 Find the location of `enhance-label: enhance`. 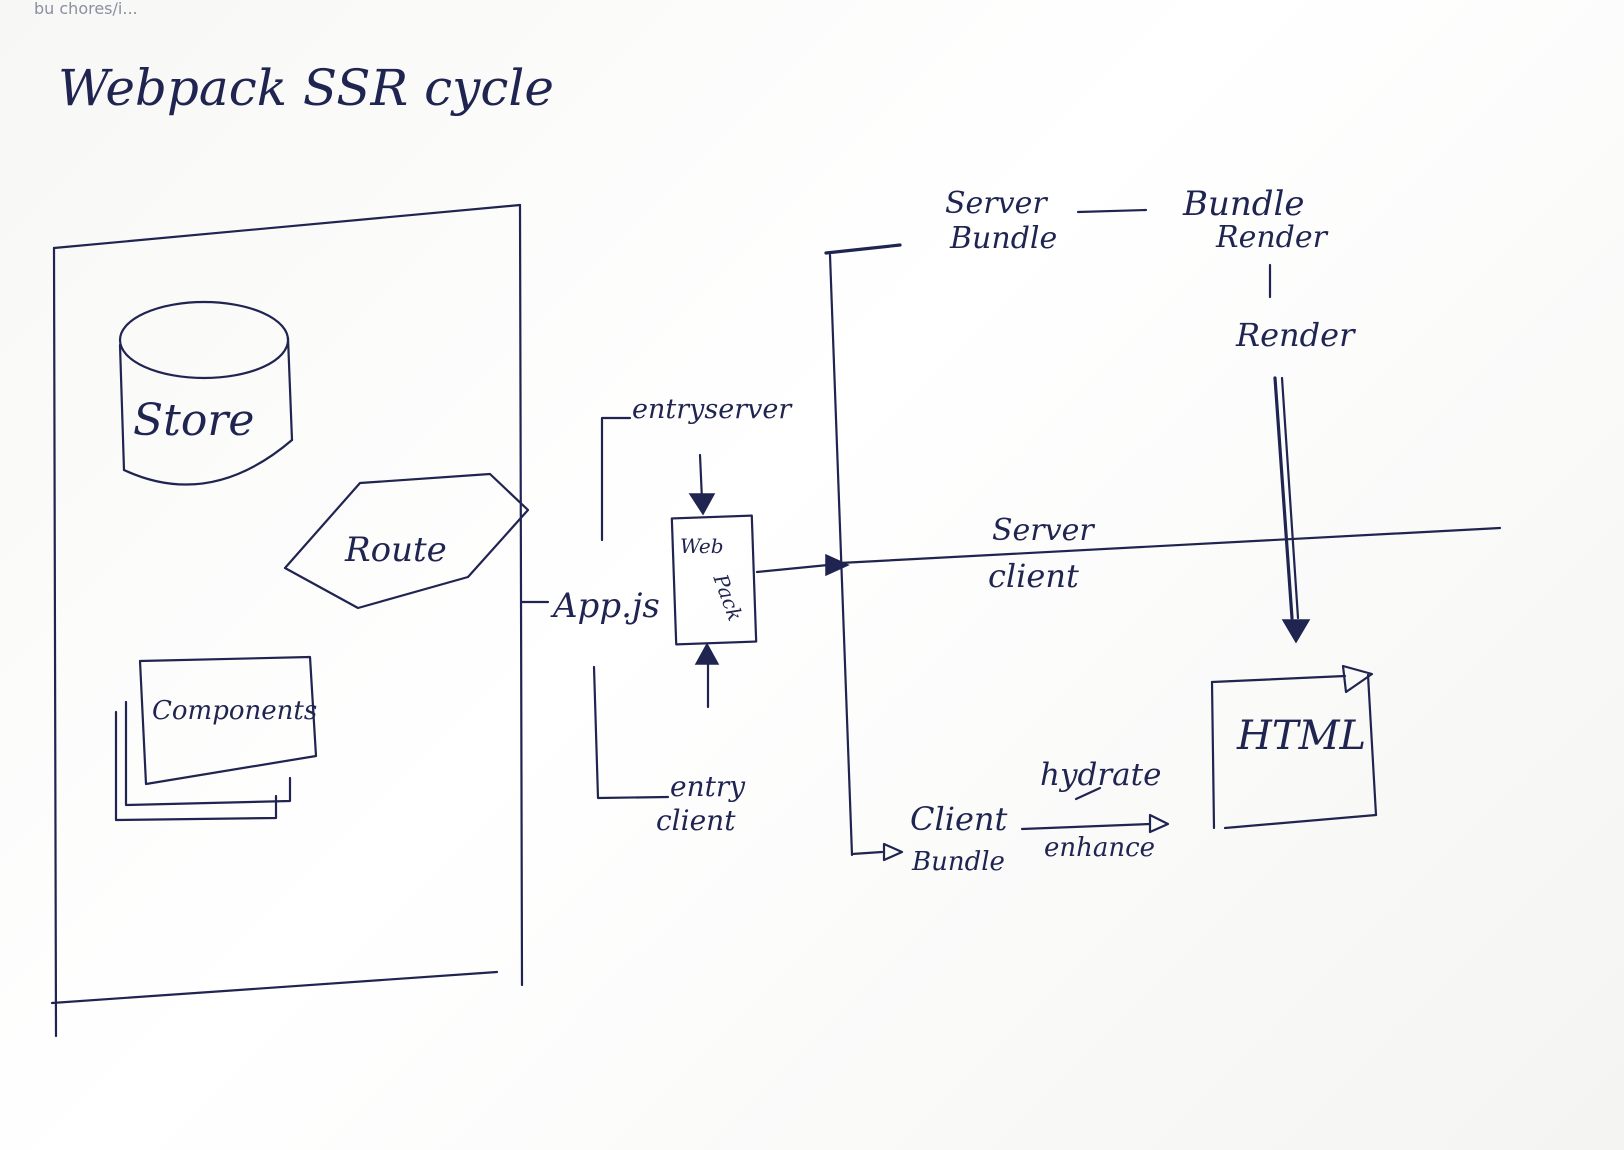

enhance-label: enhance is located at coordinates (1099, 848).